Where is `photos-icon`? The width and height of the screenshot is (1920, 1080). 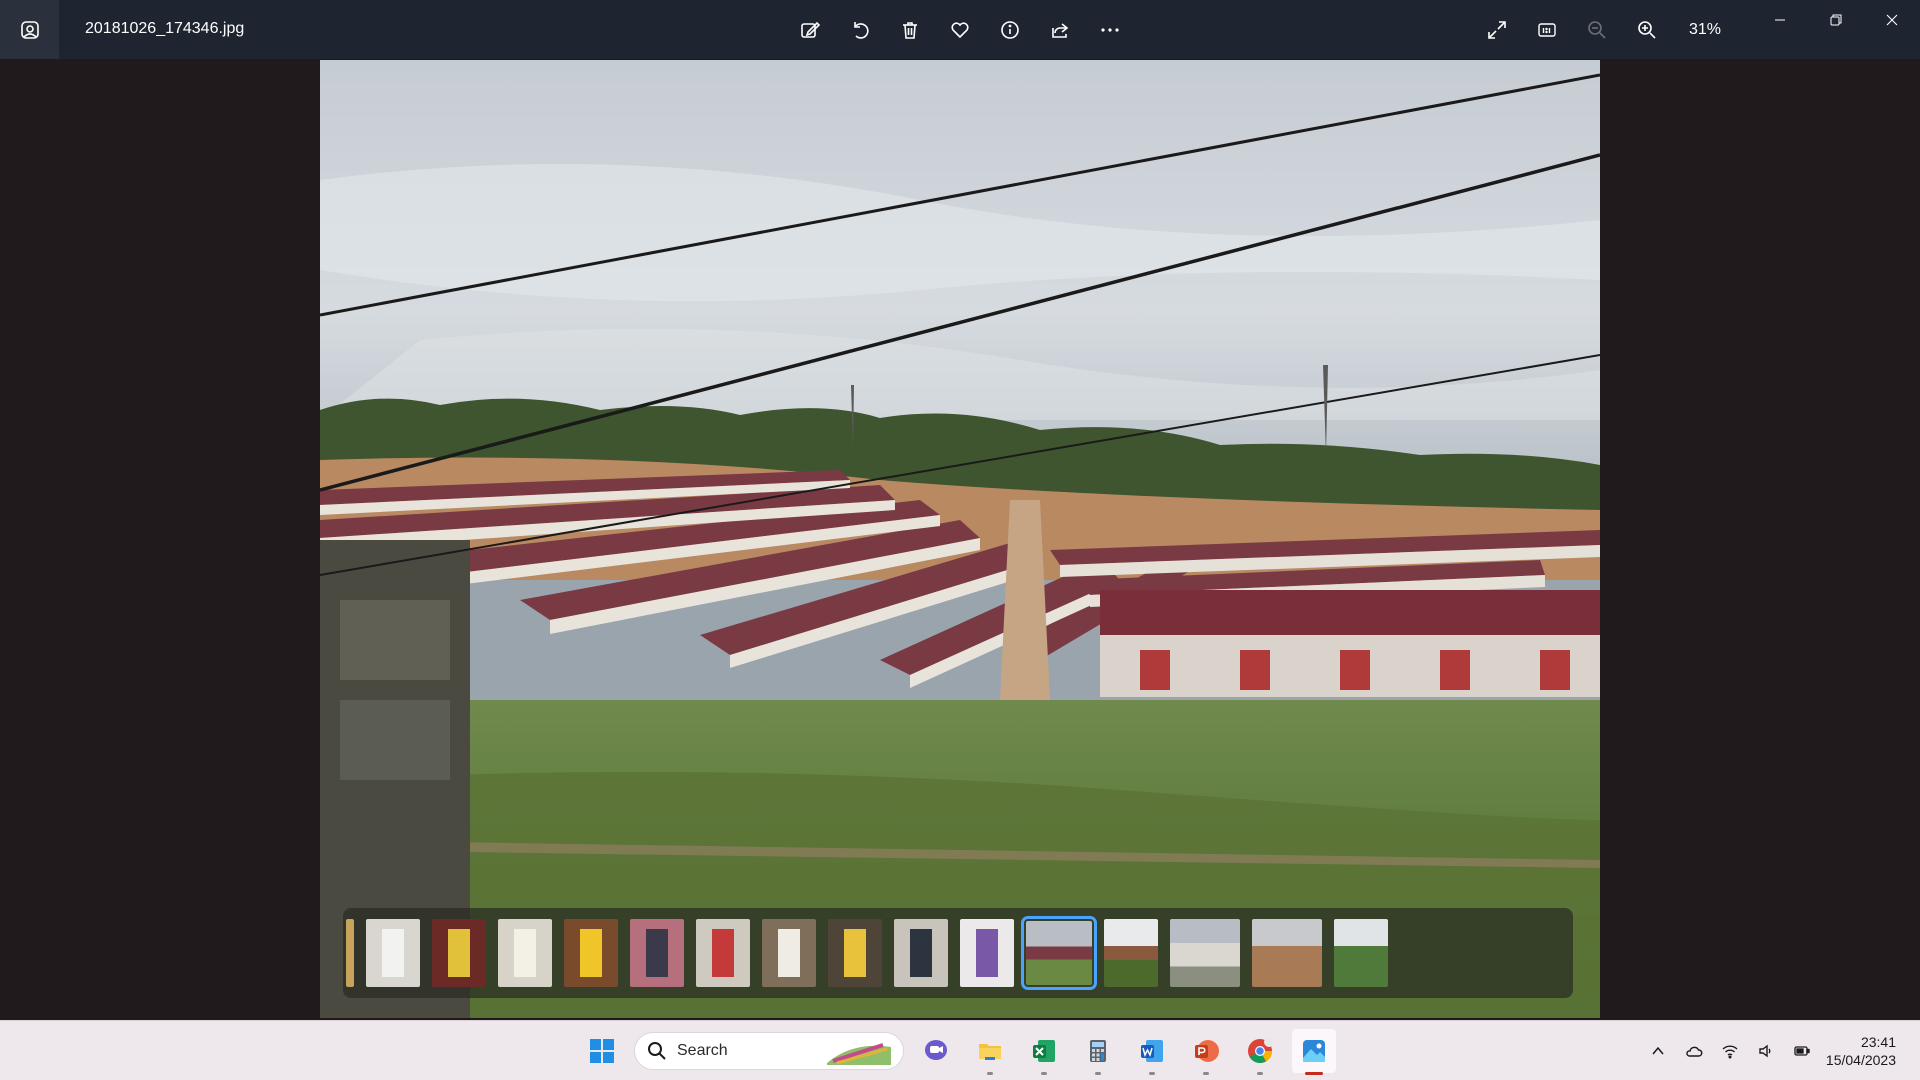
photos-icon is located at coordinates (1314, 1052).